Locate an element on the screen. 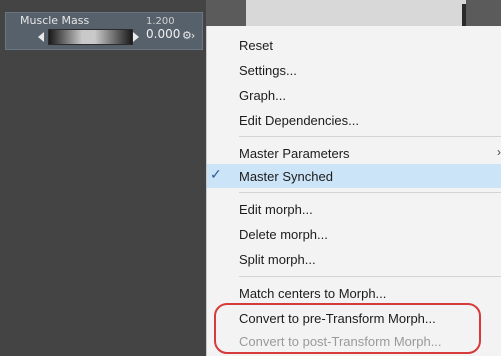  menu-item-label: Master Parameters is located at coordinates (294, 153).